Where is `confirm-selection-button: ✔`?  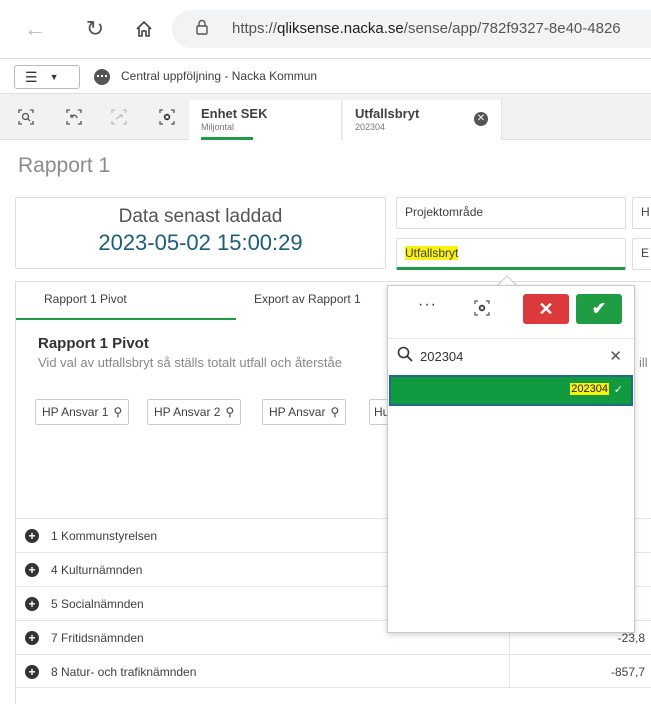 confirm-selection-button: ✔ is located at coordinates (599, 309).